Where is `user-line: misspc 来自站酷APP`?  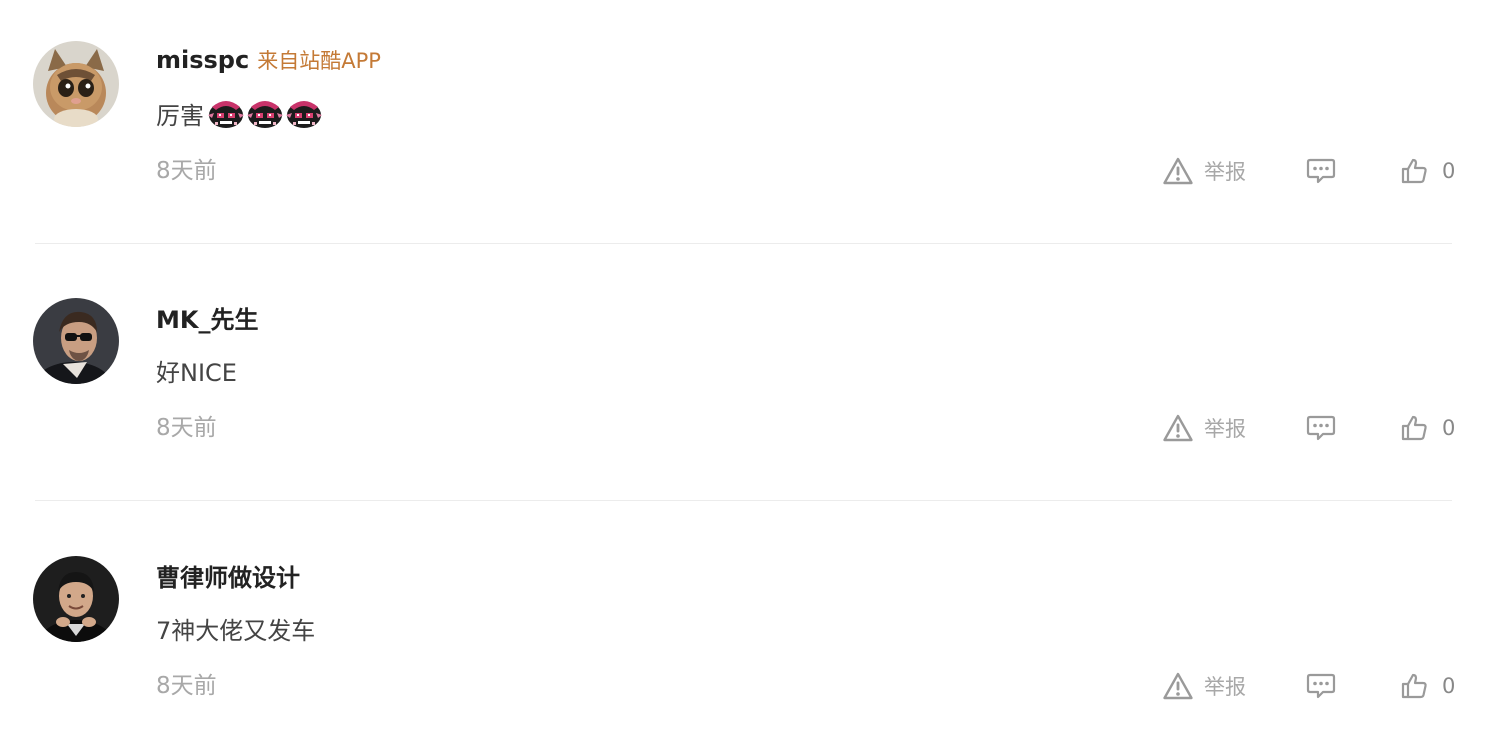
user-line: misspc 来自站酷APP is located at coordinates (268, 60).